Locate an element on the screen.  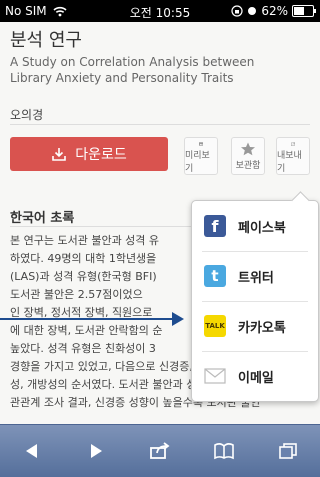
battery-percent: 62% is located at coordinates (274, 11).